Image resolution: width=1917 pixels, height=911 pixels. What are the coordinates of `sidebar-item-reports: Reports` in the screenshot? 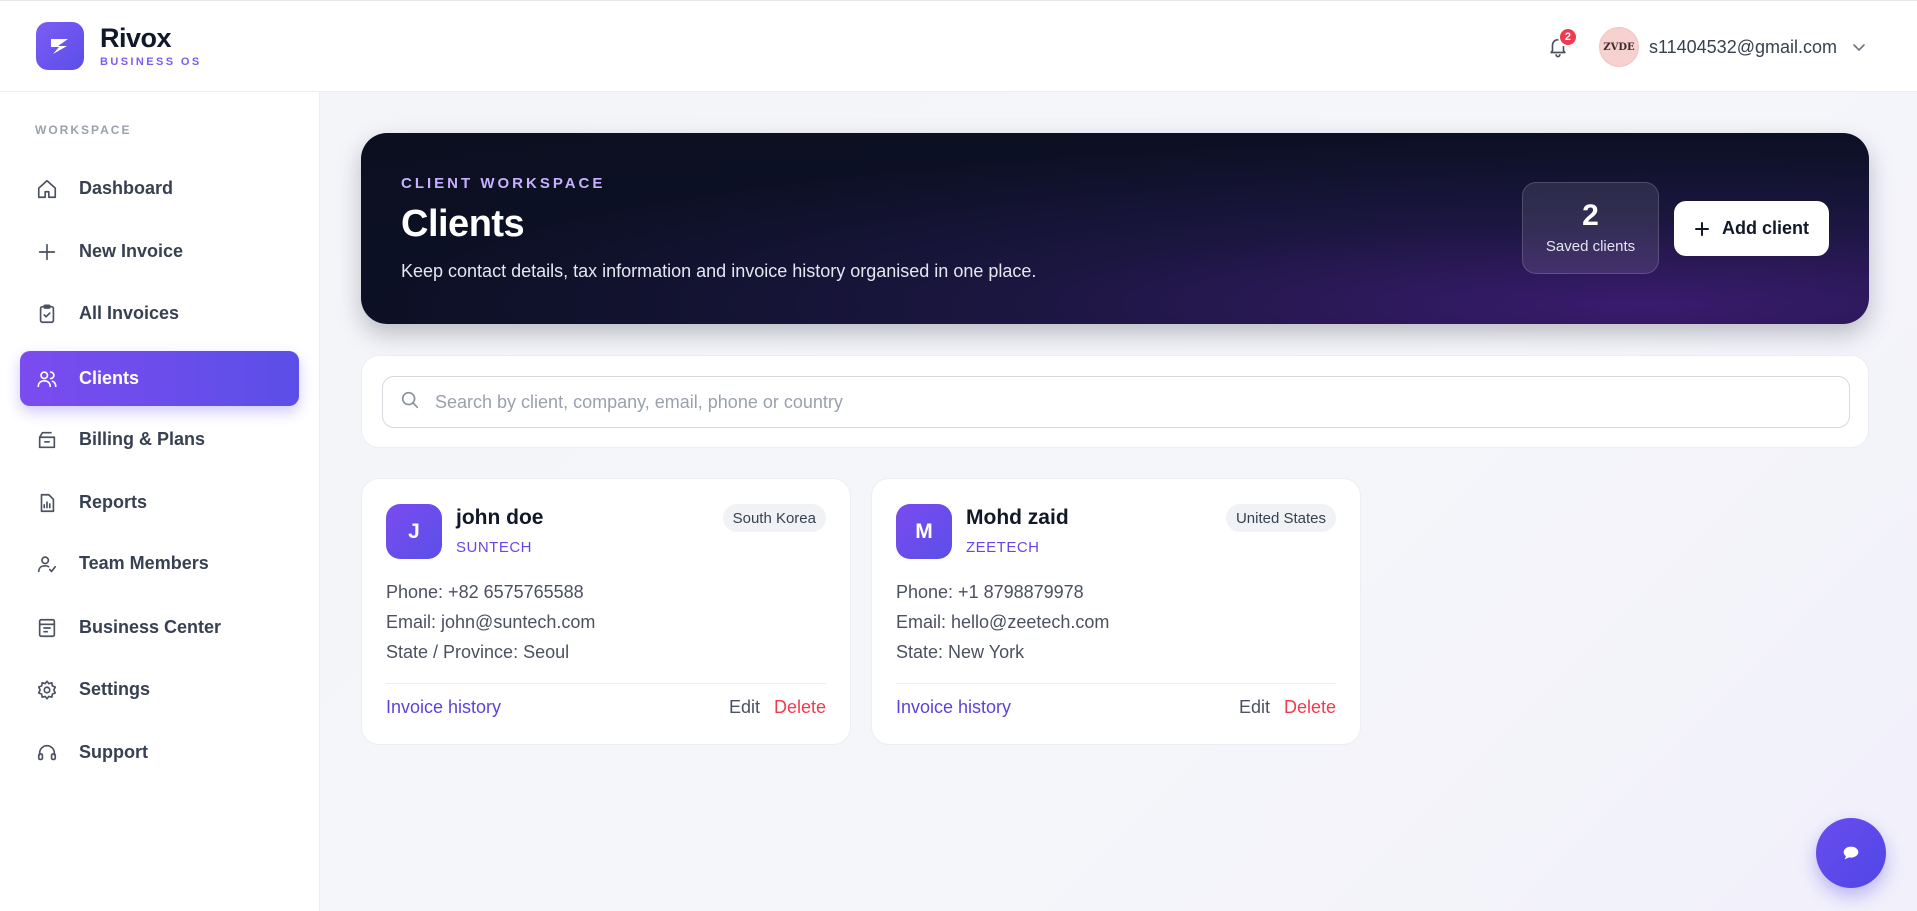 It's located at (159, 502).